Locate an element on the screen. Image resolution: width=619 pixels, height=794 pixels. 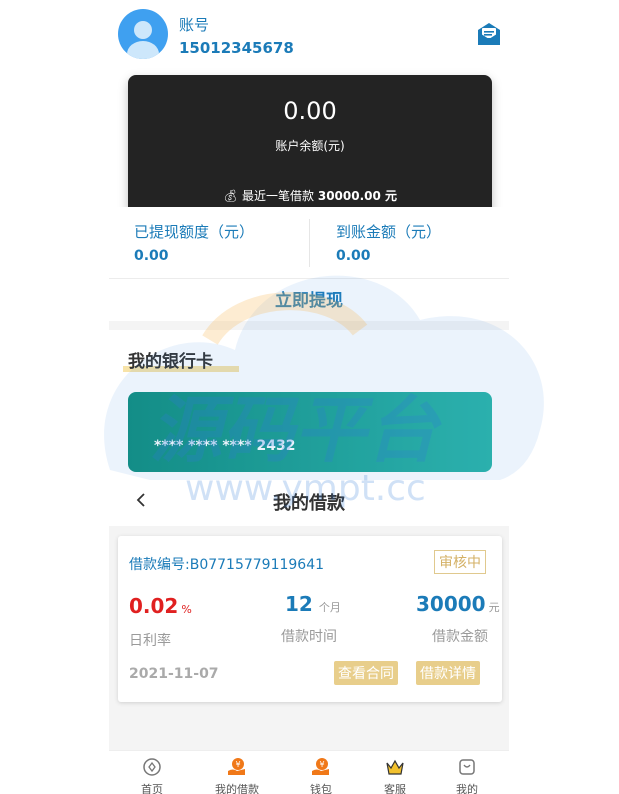
message-icon is located at coordinates (489, 34).